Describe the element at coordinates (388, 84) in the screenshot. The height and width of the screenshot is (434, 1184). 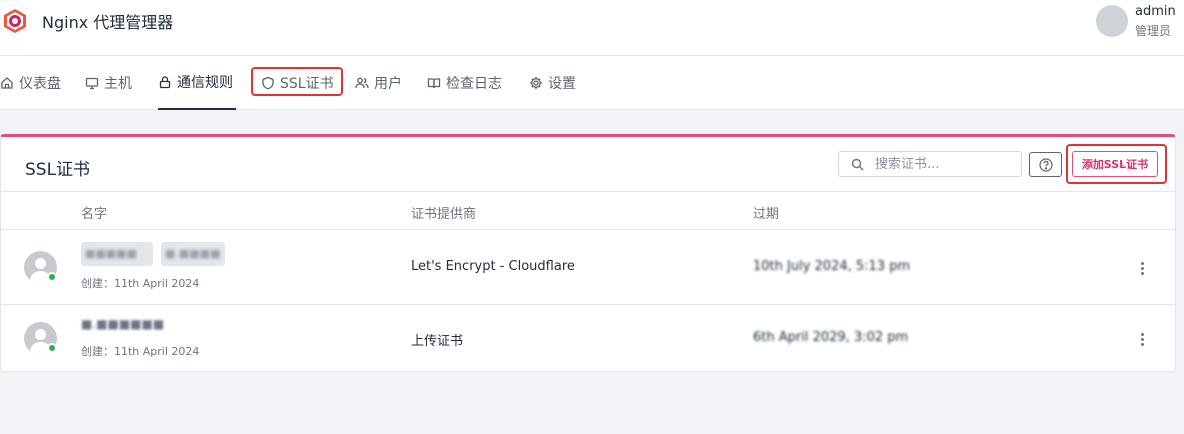
I see `nav-label-users: 用户` at that location.